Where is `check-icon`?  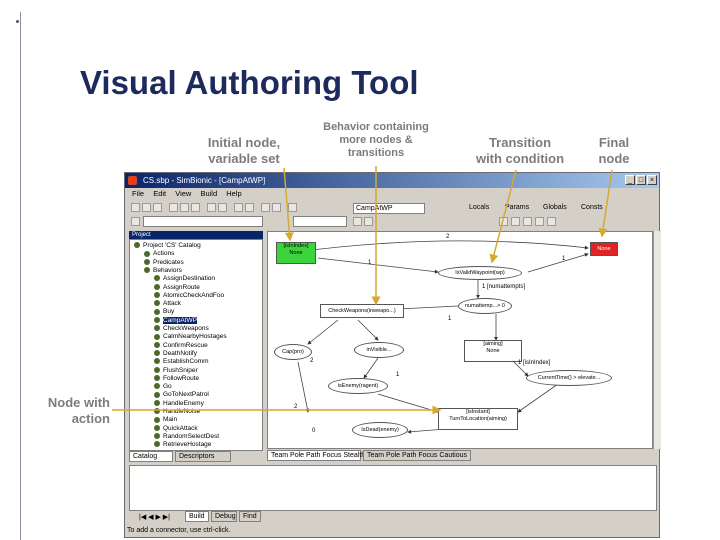 check-icon is located at coordinates (357, 221).